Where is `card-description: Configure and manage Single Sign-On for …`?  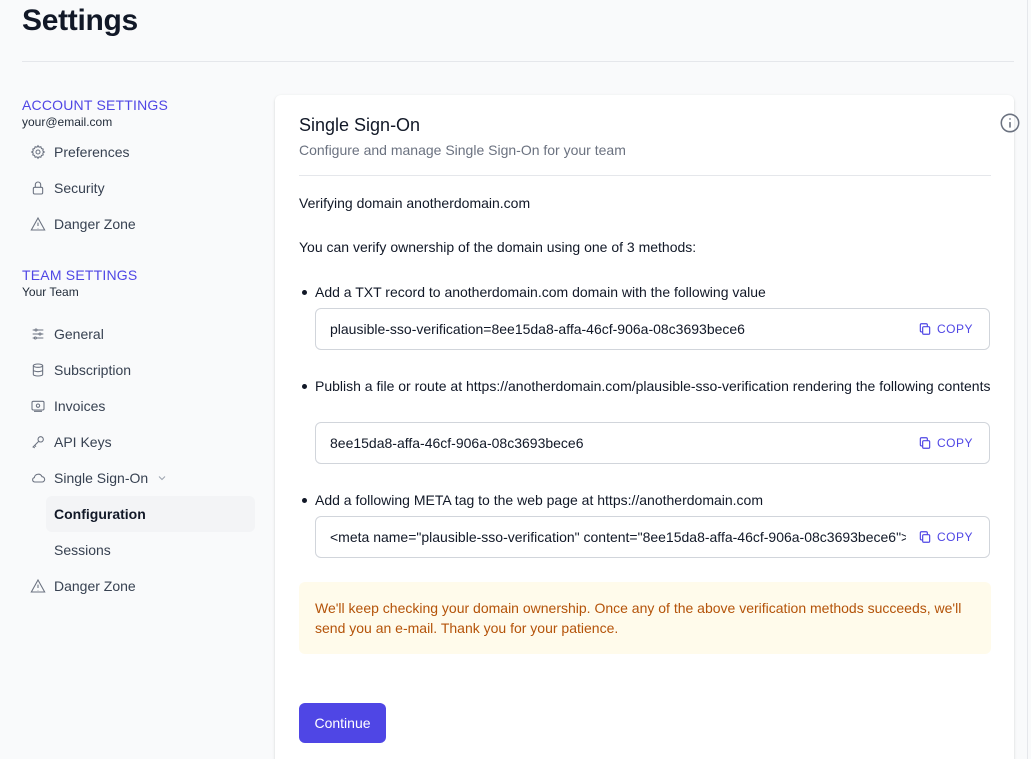 card-description: Configure and manage Single Sign-On for … is located at coordinates (462, 150).